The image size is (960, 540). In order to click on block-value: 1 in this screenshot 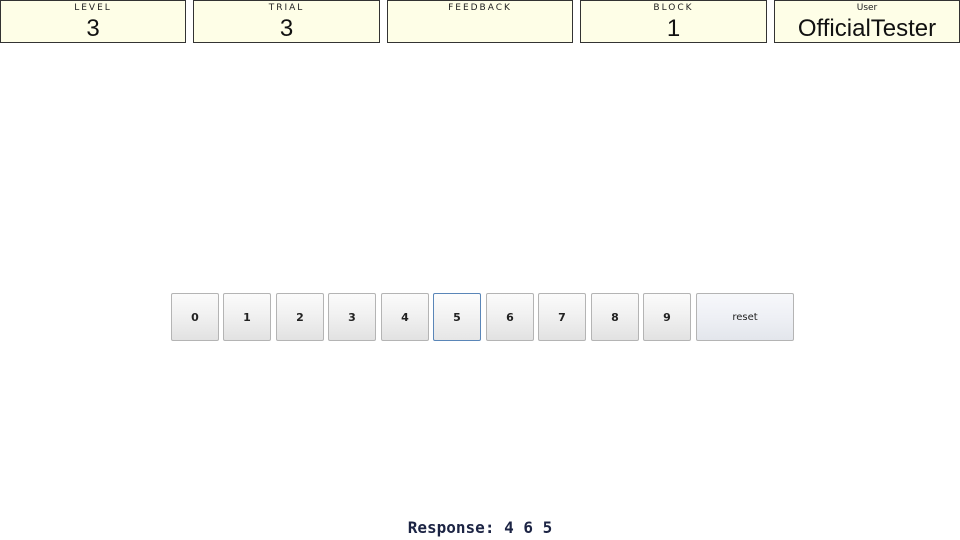, I will do `click(673, 28)`.